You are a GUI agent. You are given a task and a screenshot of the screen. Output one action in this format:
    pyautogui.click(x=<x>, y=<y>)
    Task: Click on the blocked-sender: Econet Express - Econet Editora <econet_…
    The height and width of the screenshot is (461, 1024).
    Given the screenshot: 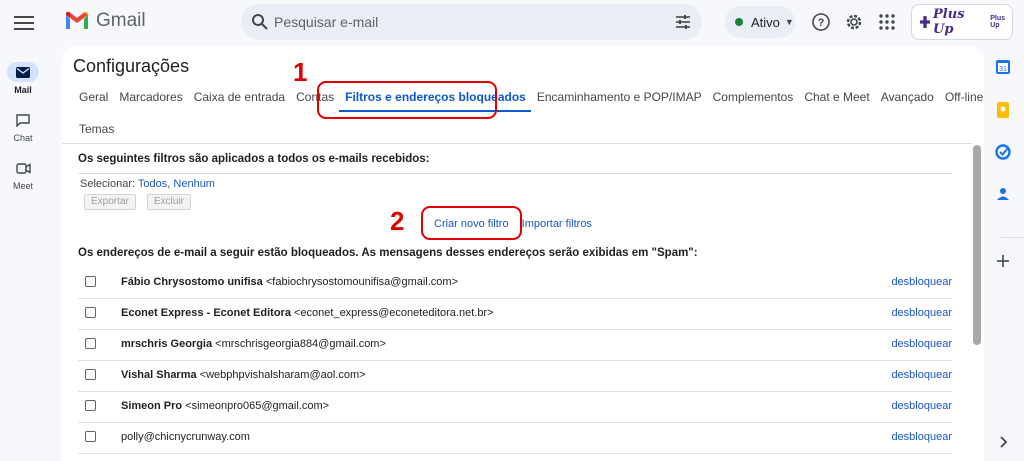 What is the action you would take?
    pyautogui.click(x=307, y=313)
    